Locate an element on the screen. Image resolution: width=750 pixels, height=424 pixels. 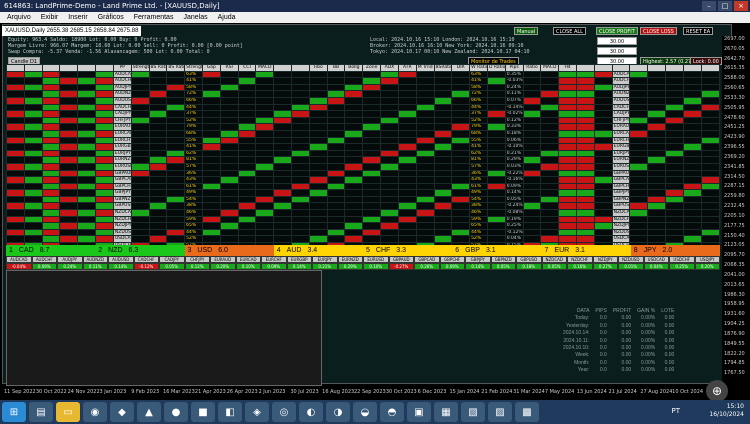
strip-pair-name: EURUSD is located at coordinates (376, 259).